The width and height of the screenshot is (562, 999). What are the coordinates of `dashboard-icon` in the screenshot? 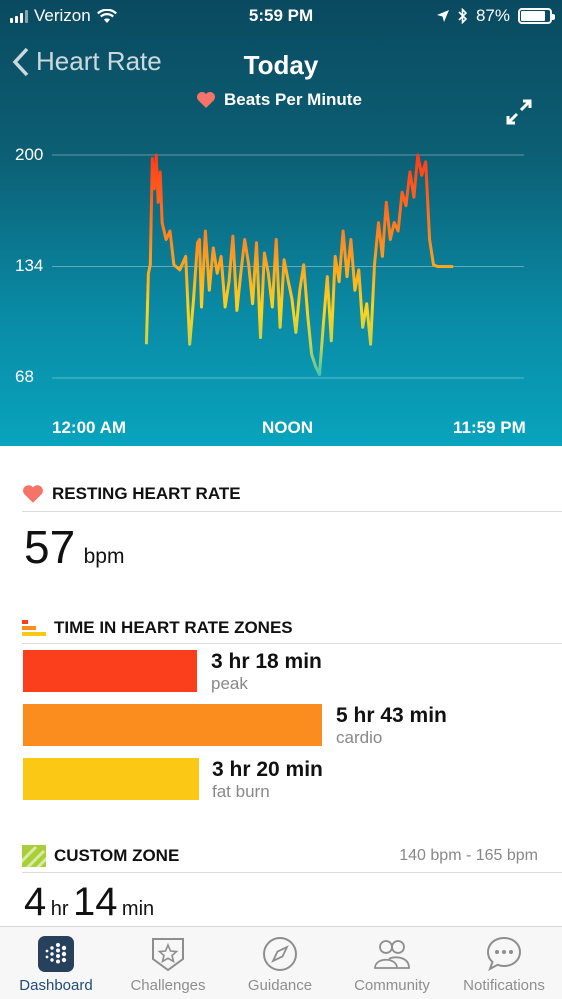 It's located at (56, 954).